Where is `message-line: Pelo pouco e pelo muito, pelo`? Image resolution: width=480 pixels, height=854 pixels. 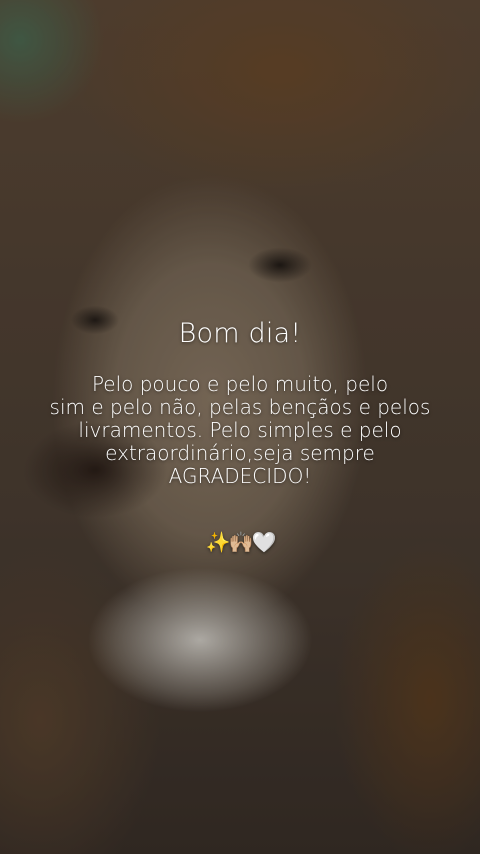 message-line: Pelo pouco e pelo muito, pelo is located at coordinates (240, 384).